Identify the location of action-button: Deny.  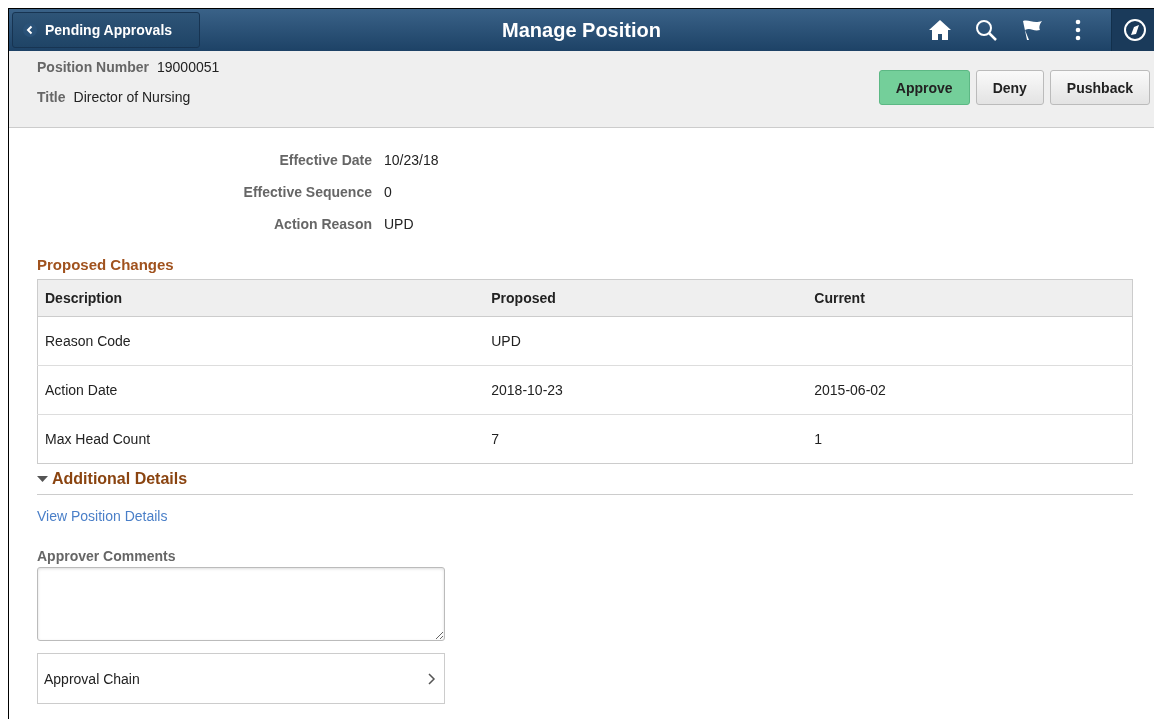
(1009, 87).